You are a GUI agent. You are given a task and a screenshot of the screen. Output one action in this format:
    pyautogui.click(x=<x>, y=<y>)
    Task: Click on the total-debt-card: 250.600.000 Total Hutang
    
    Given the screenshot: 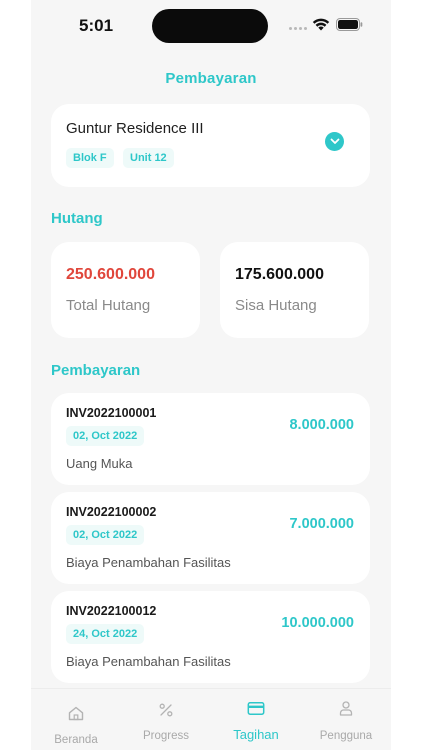 What is the action you would take?
    pyautogui.click(x=125, y=290)
    